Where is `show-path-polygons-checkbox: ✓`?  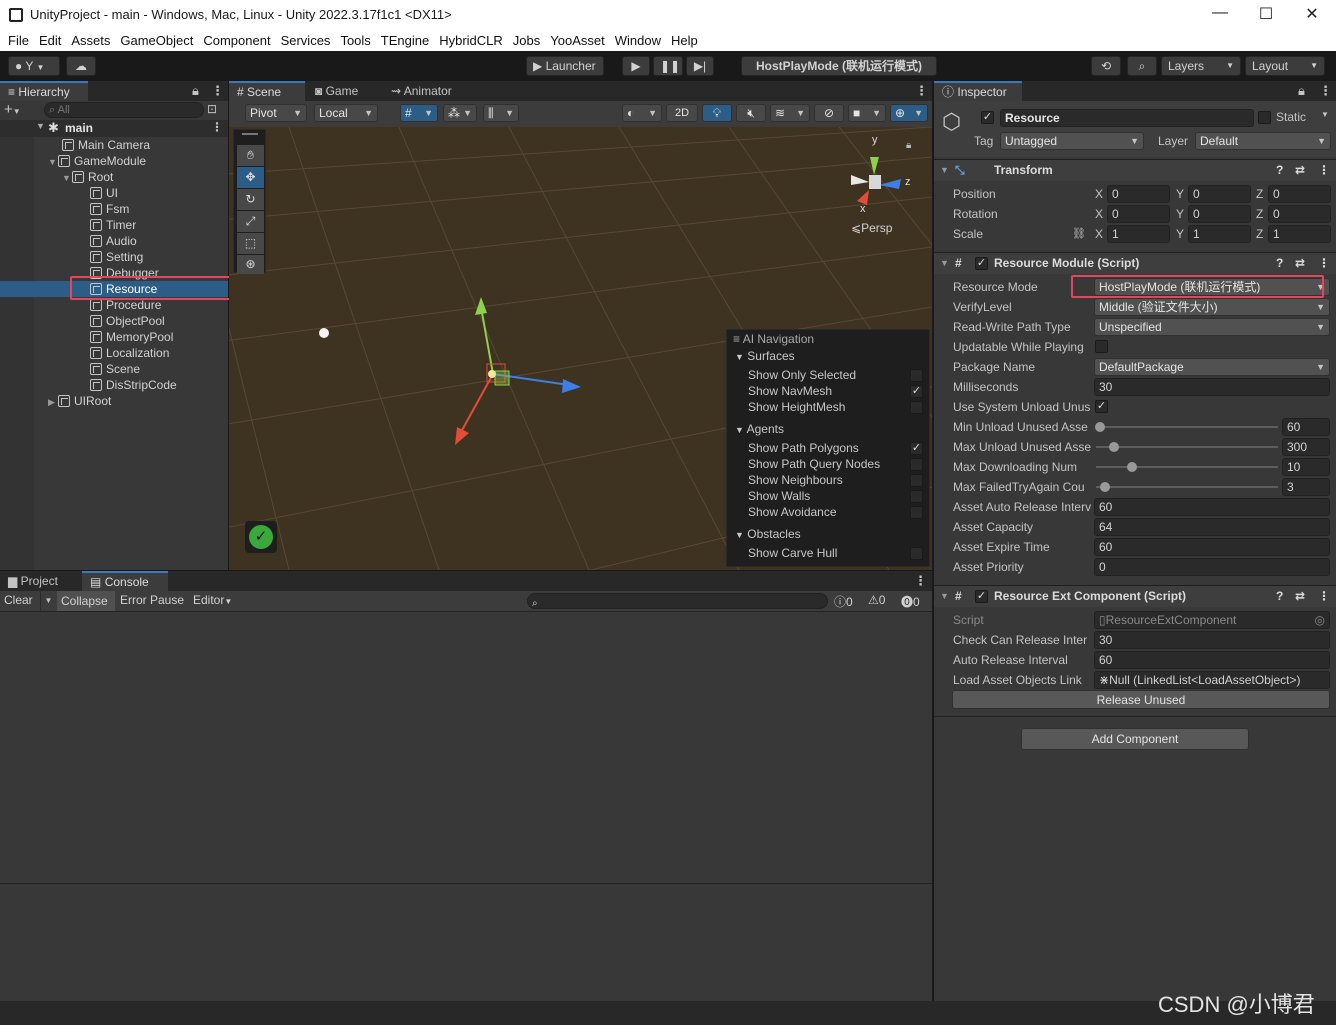 show-path-polygons-checkbox: ✓ is located at coordinates (916, 448).